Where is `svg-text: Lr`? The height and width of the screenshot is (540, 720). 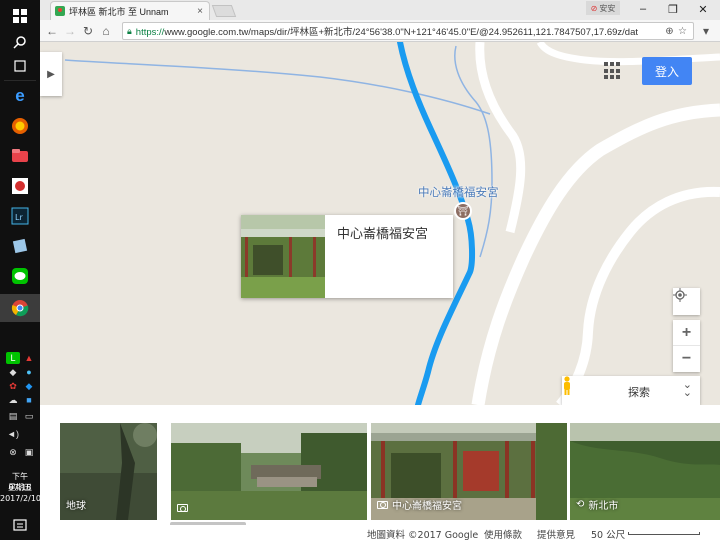
svg-text: Lr is located at coordinates (19, 217).